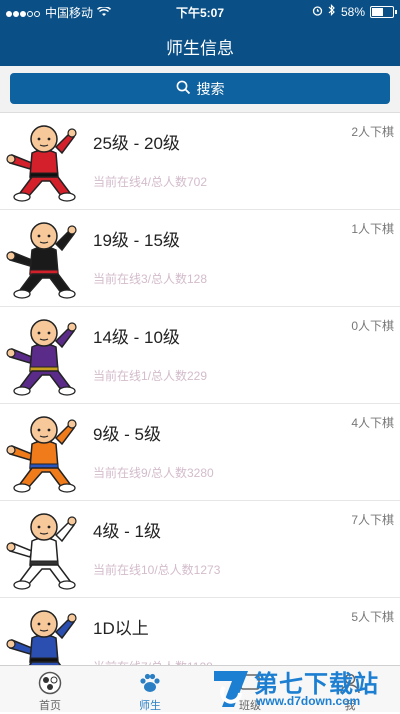  I want to click on room-online-count: 当前在线4/总人数702, so click(150, 182).